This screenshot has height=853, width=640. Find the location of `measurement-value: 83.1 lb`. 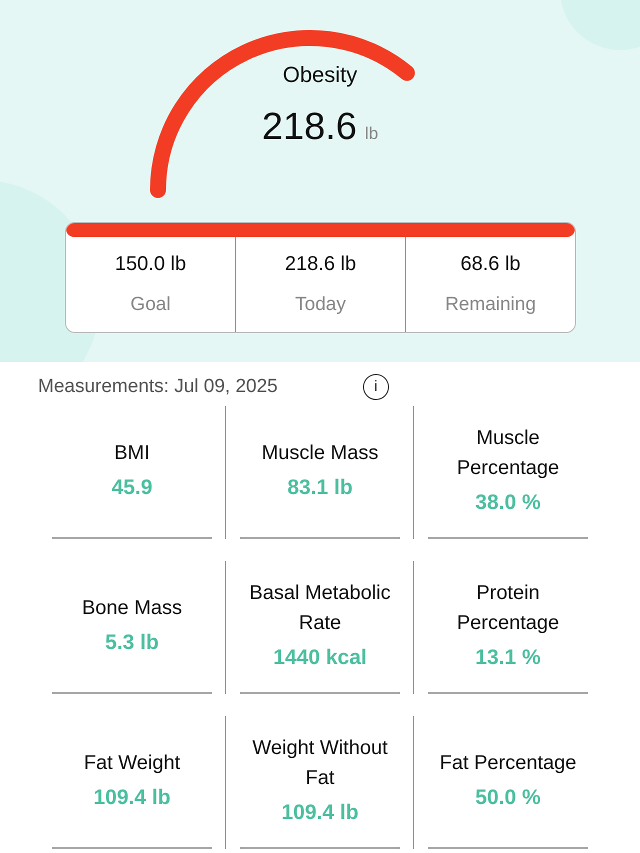

measurement-value: 83.1 lb is located at coordinates (320, 487).